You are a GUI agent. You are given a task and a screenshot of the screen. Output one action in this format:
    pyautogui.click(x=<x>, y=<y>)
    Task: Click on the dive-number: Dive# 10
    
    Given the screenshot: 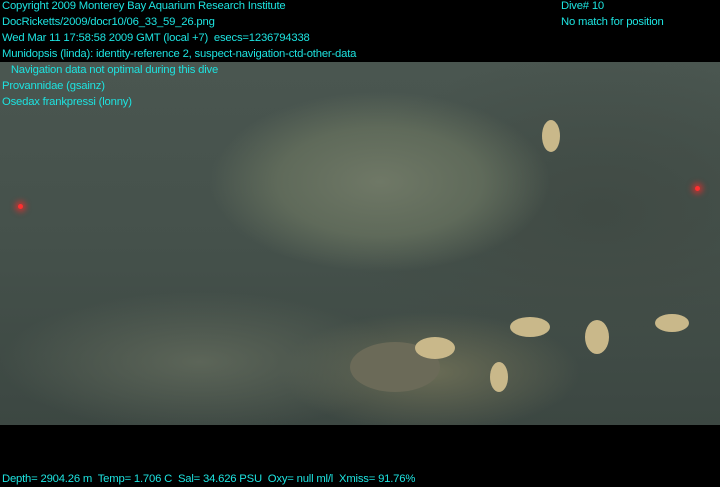 What is the action you would take?
    pyautogui.click(x=582, y=6)
    